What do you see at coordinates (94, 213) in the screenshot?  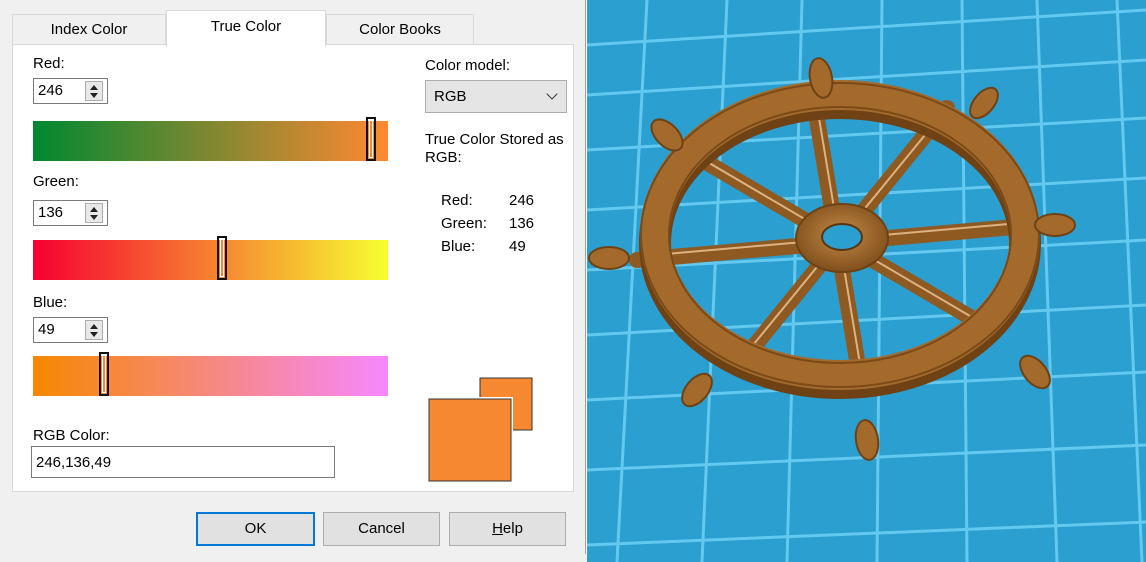 I see `green-spin-buttons` at bounding box center [94, 213].